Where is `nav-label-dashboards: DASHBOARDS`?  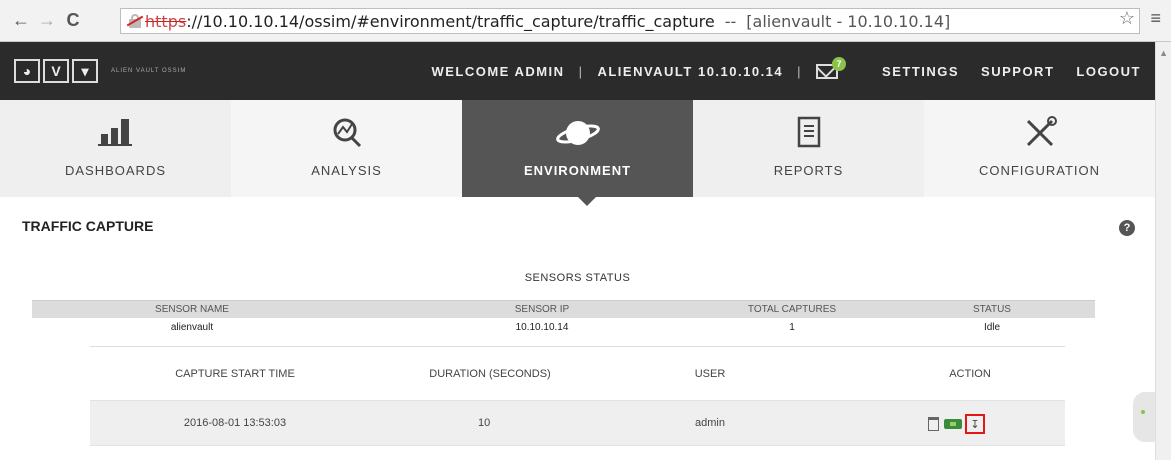 nav-label-dashboards: DASHBOARDS is located at coordinates (115, 170).